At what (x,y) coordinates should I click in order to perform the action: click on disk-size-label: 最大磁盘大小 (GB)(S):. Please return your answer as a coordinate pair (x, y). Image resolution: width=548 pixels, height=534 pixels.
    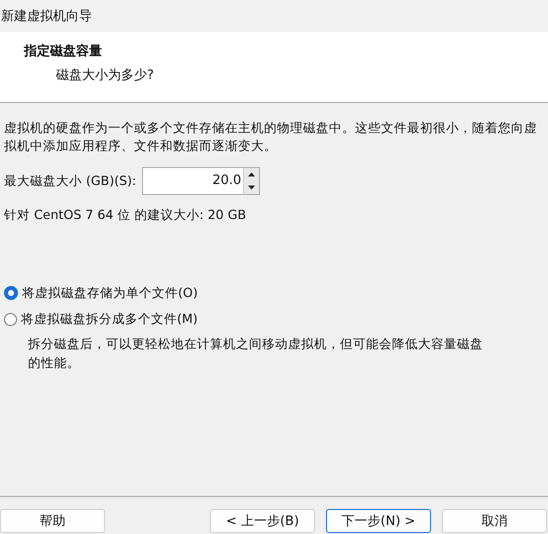
    Looking at the image, I should click on (70, 181).